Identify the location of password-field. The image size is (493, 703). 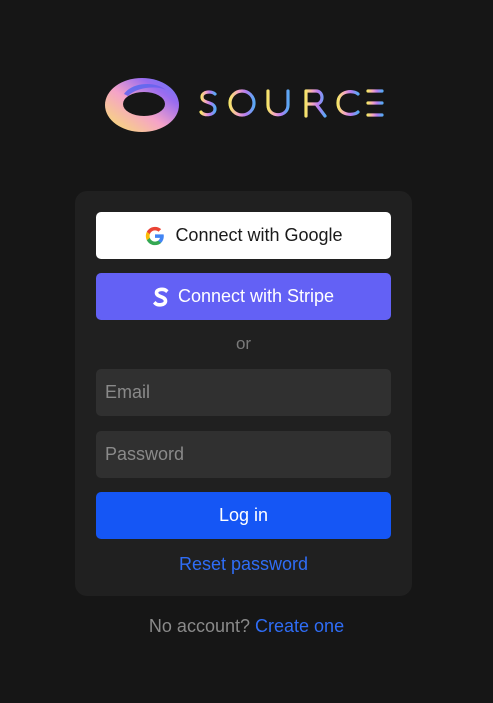
(243, 454).